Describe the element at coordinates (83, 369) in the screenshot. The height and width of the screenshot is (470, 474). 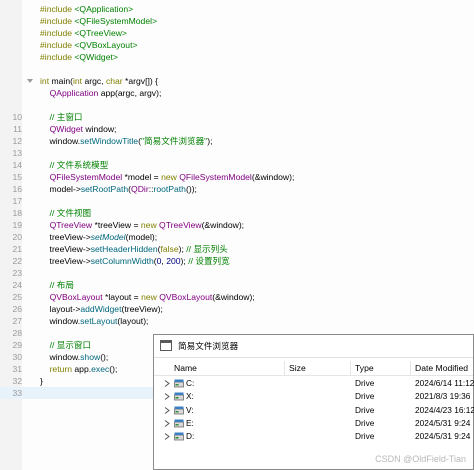
I see `code-token: app.` at that location.